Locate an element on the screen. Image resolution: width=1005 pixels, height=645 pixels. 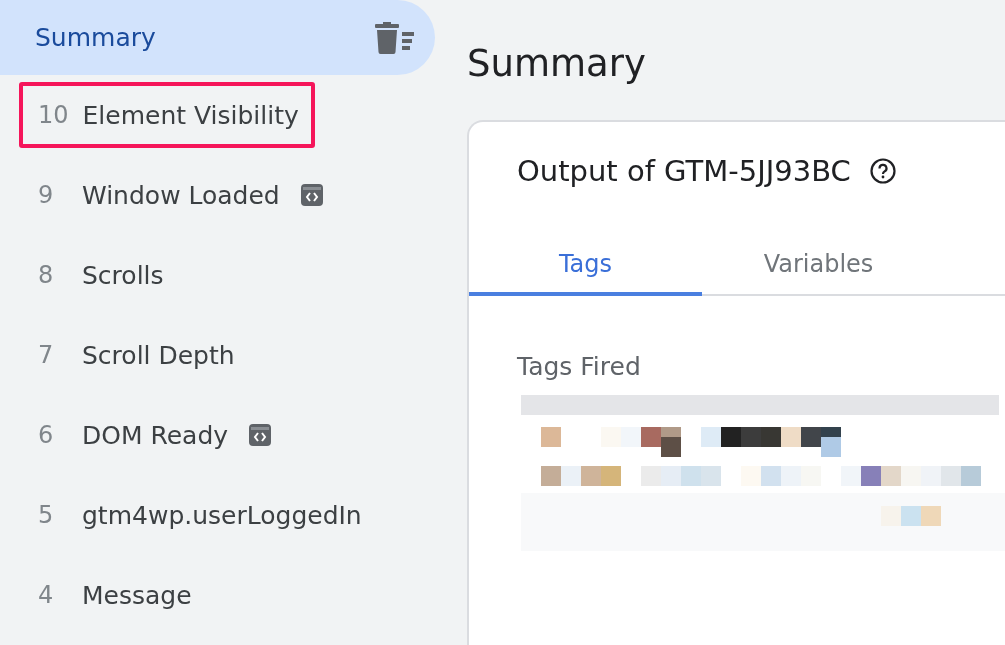
card-title: Output of GTM-5JJ93BC is located at coordinates (684, 171).